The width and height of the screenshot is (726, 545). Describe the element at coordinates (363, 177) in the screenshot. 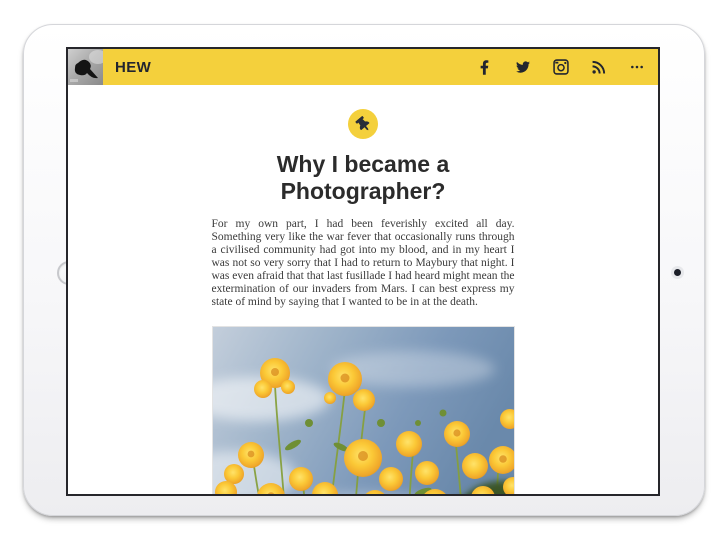

I see `article-title: Why I became a Photographer?` at that location.